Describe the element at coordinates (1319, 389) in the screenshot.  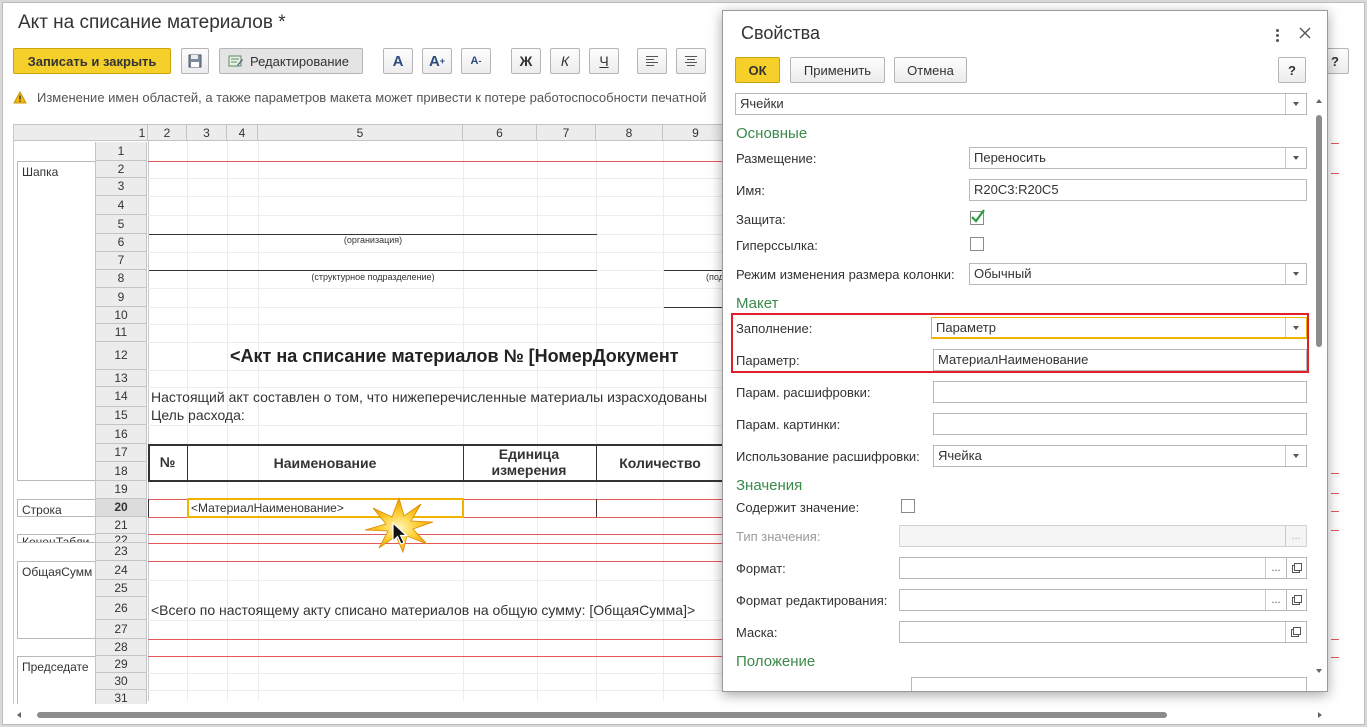
I see `dialog-vertical-scrollbar` at that location.